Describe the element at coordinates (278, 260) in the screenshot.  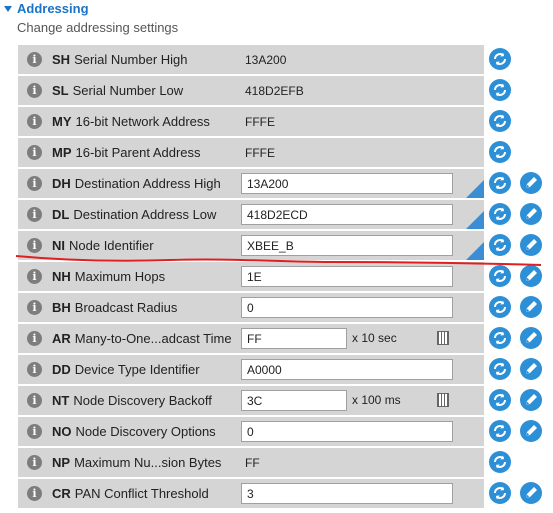
I see `red-annotation-line` at that location.